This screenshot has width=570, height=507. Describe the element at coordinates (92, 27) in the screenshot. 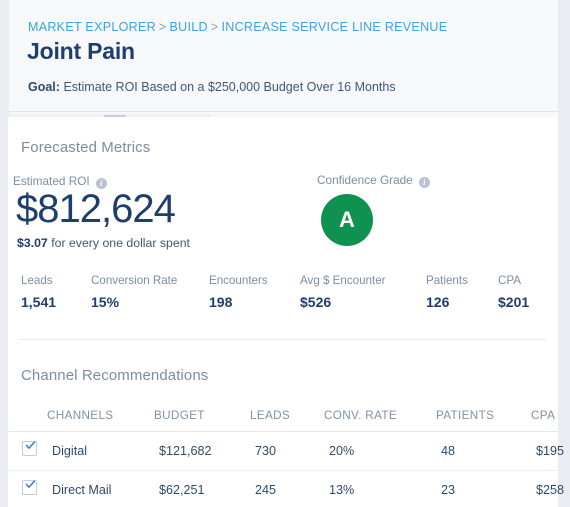

I see `breadcrumb-item-market-explorer: MARKET EXPLORER` at that location.